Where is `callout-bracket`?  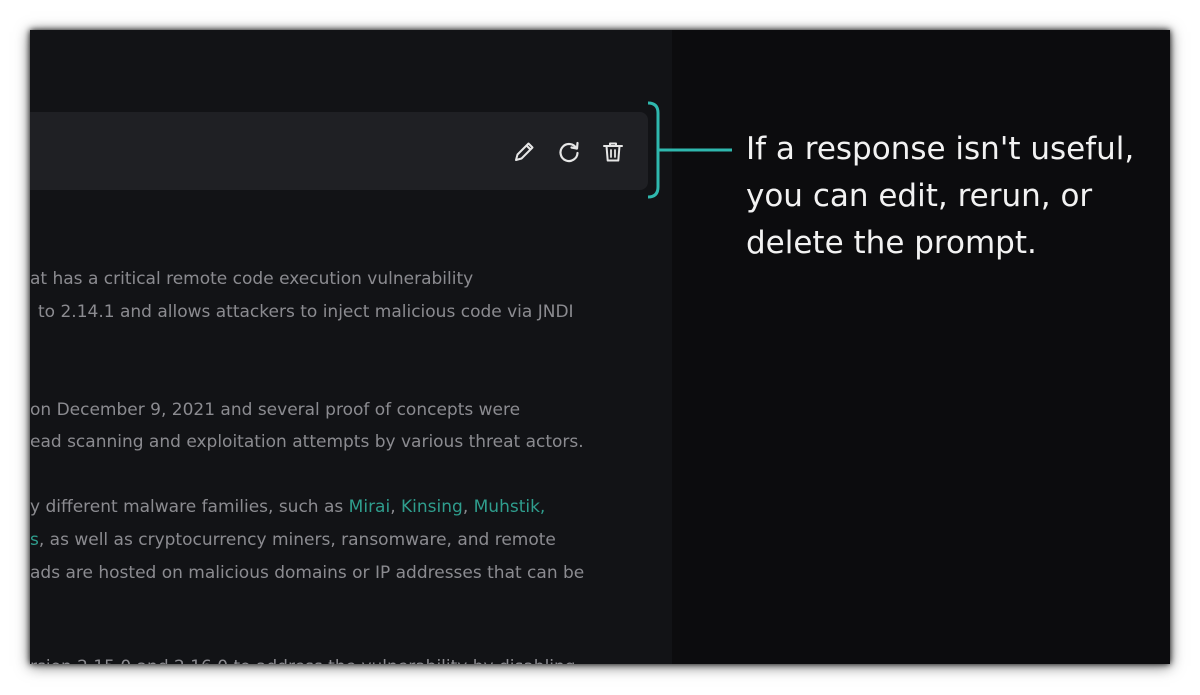 callout-bracket is located at coordinates (690, 150).